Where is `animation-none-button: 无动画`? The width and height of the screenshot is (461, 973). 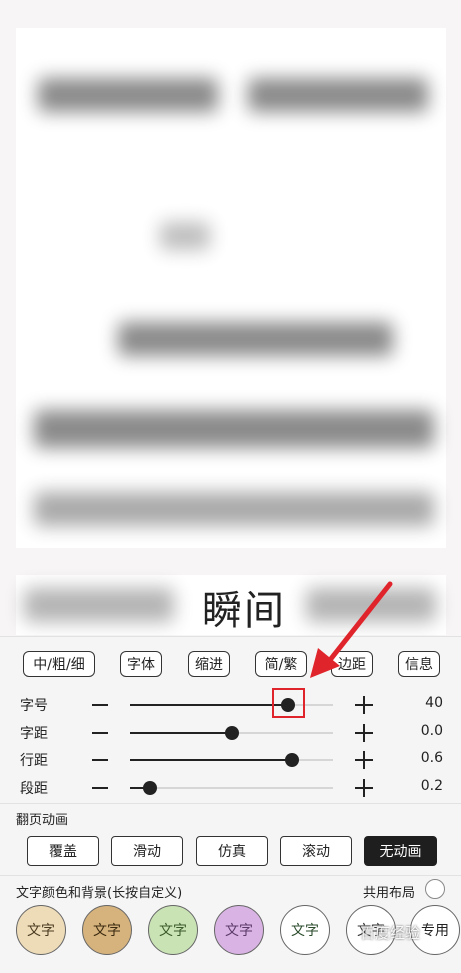
animation-none-button: 无动画 is located at coordinates (400, 851).